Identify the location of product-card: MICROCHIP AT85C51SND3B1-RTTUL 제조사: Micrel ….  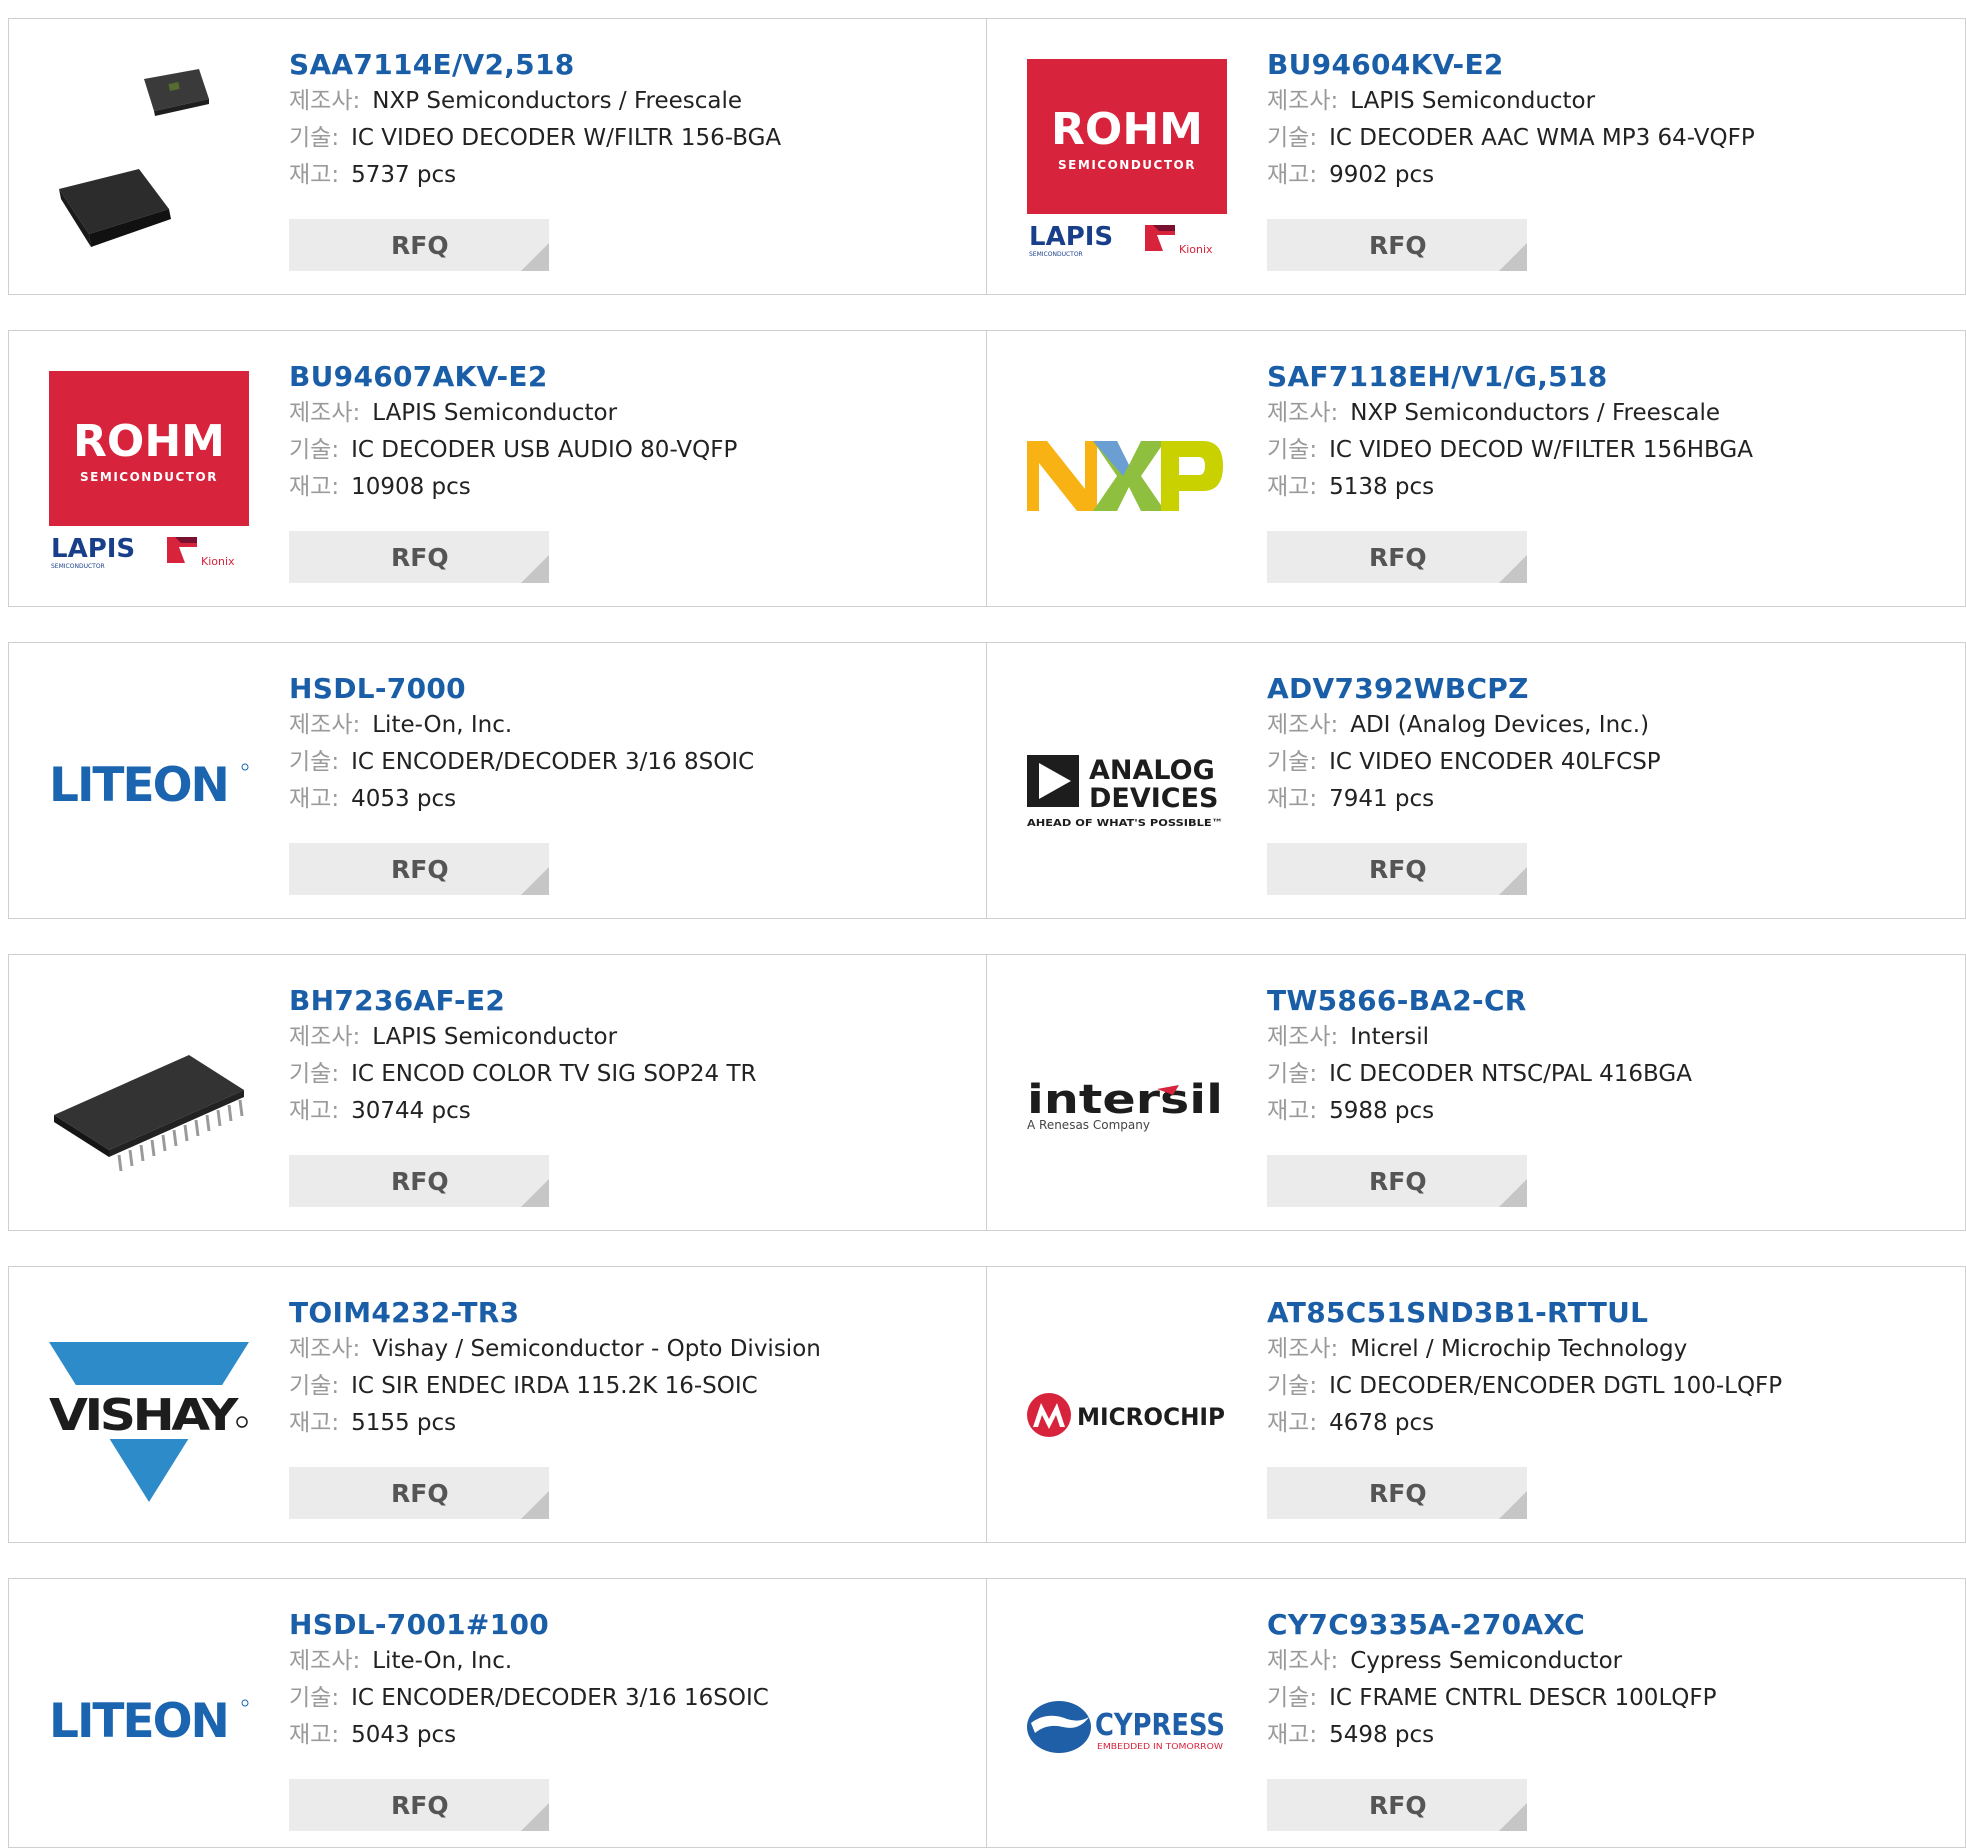
(1476, 1404).